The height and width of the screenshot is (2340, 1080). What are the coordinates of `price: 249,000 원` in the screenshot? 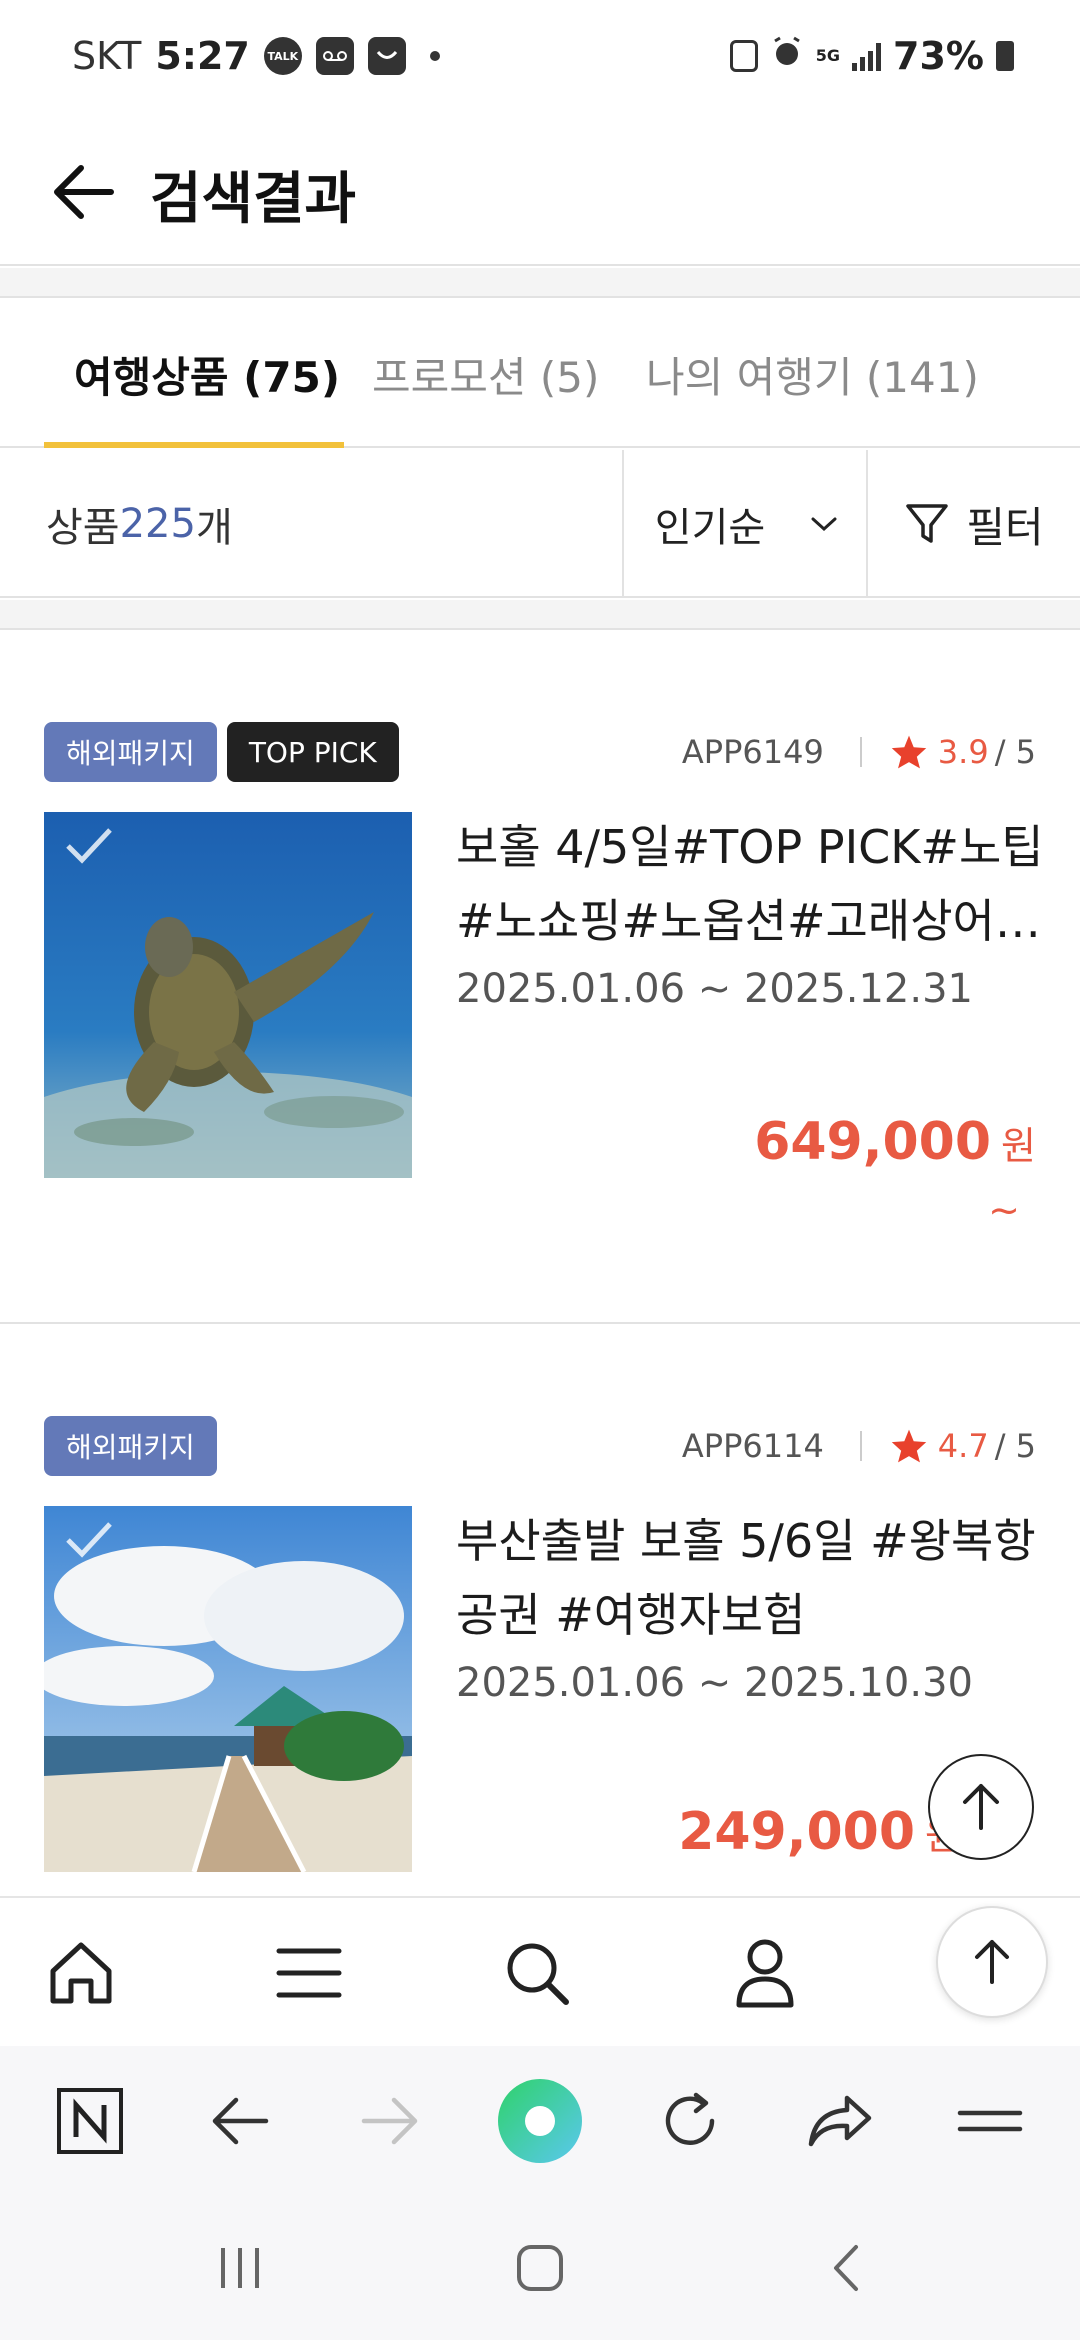 It's located at (819, 1832).